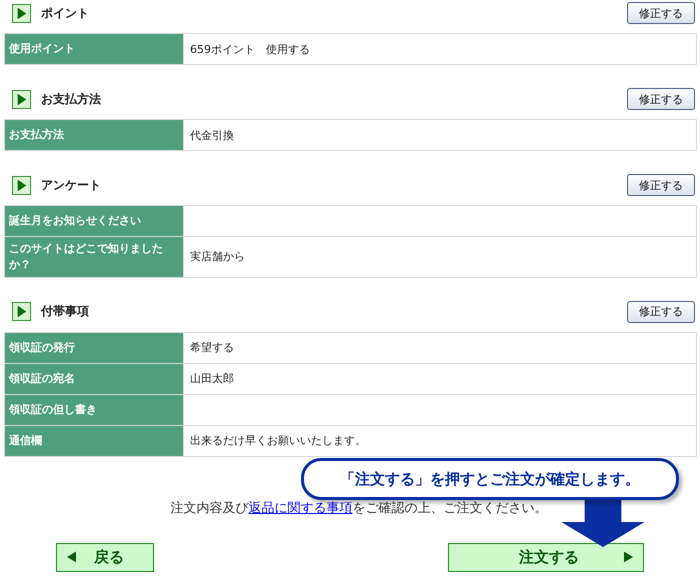 The height and width of the screenshot is (583, 700). Describe the element at coordinates (105, 557) in the screenshot. I see `back-button: 戻る` at that location.